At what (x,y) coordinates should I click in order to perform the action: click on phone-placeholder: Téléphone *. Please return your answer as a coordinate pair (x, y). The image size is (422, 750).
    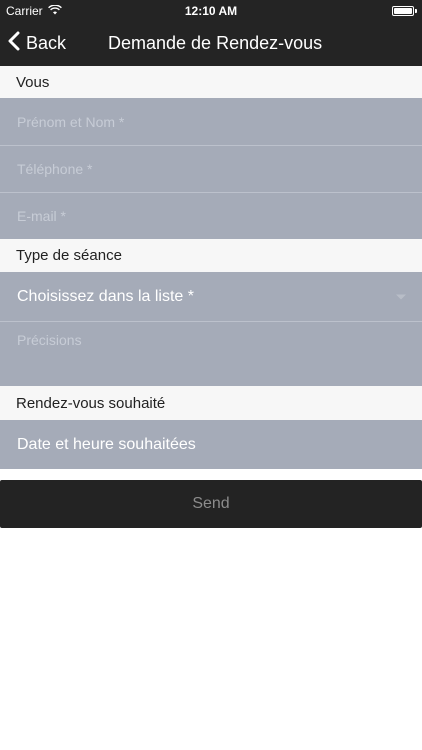
    Looking at the image, I should click on (55, 169).